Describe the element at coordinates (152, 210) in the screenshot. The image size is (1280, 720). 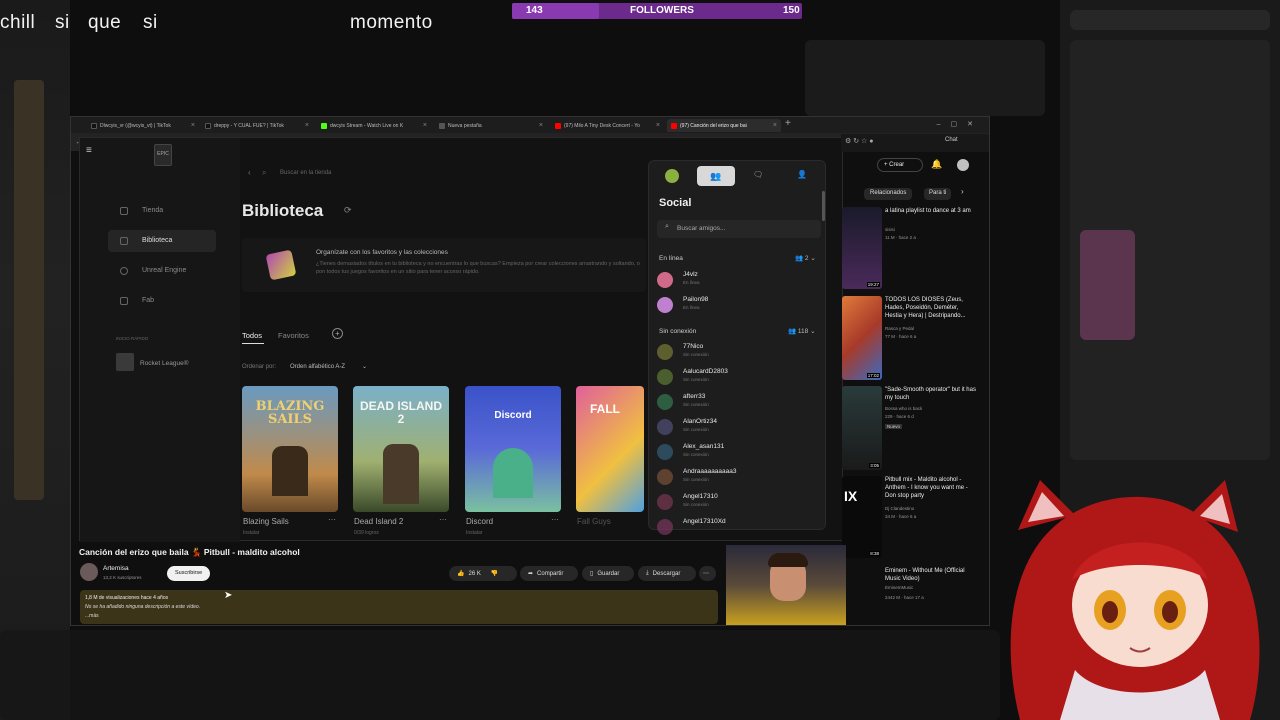
I see `nav-store: Tienda` at that location.